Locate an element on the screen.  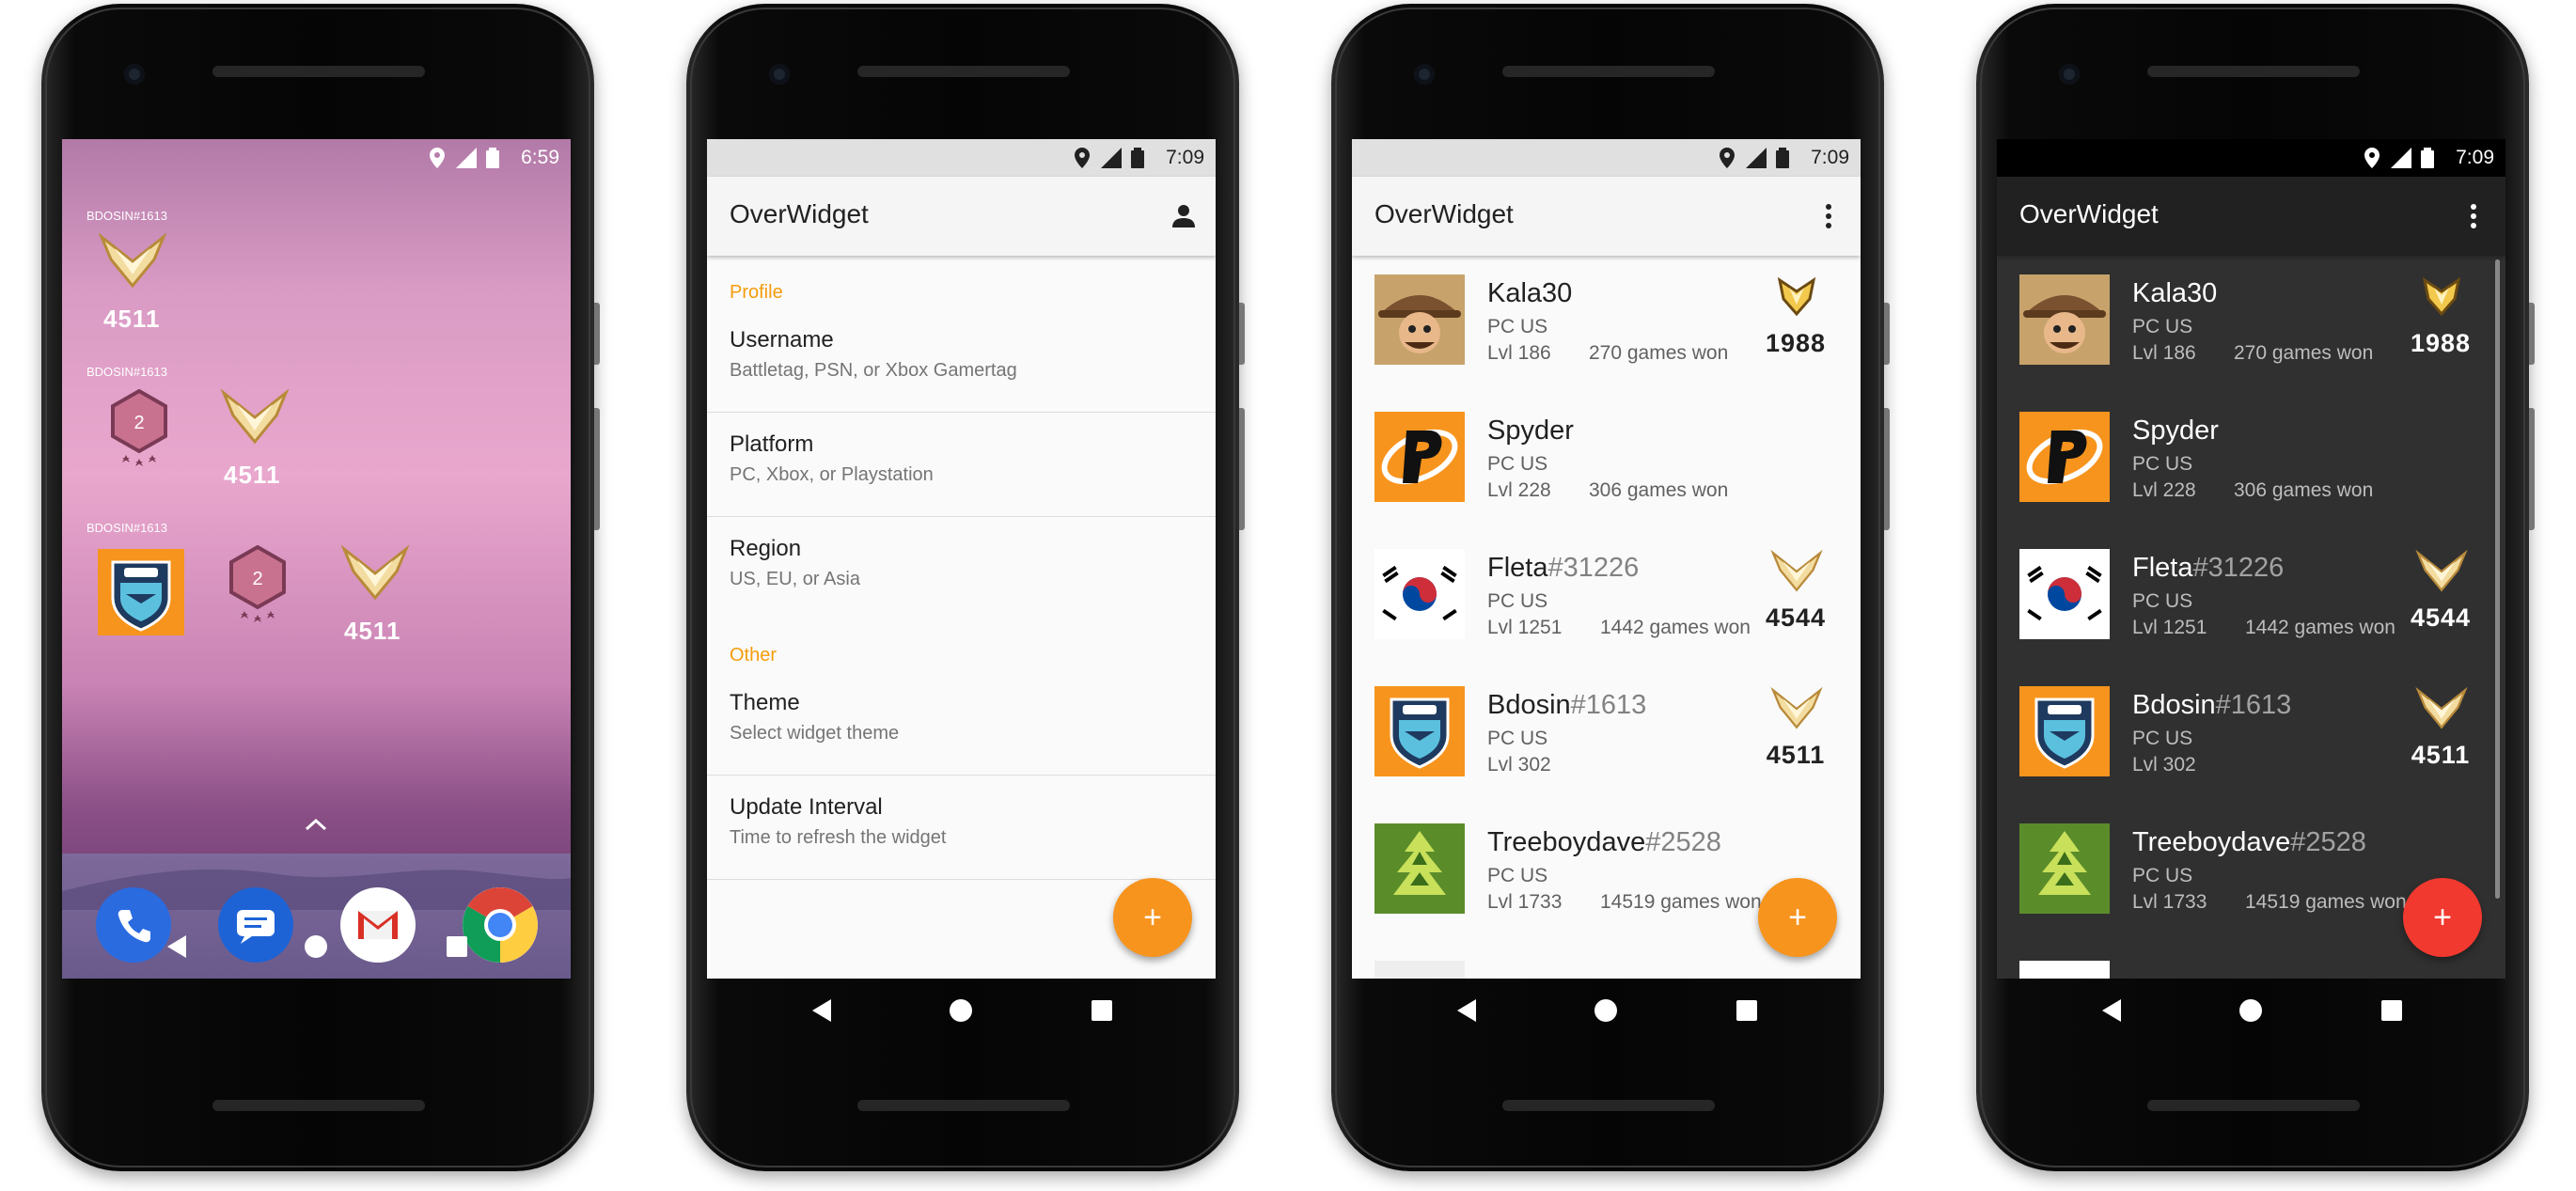
player-skill-rating: 1988 is located at coordinates (2441, 343).